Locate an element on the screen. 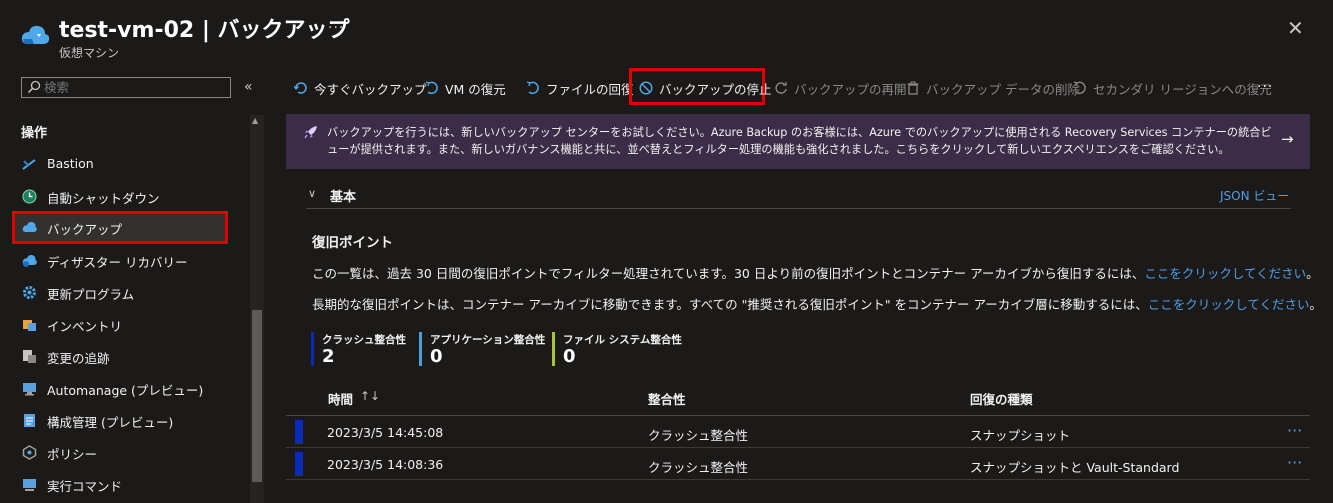  change-tracking-icon is located at coordinates (29, 356).